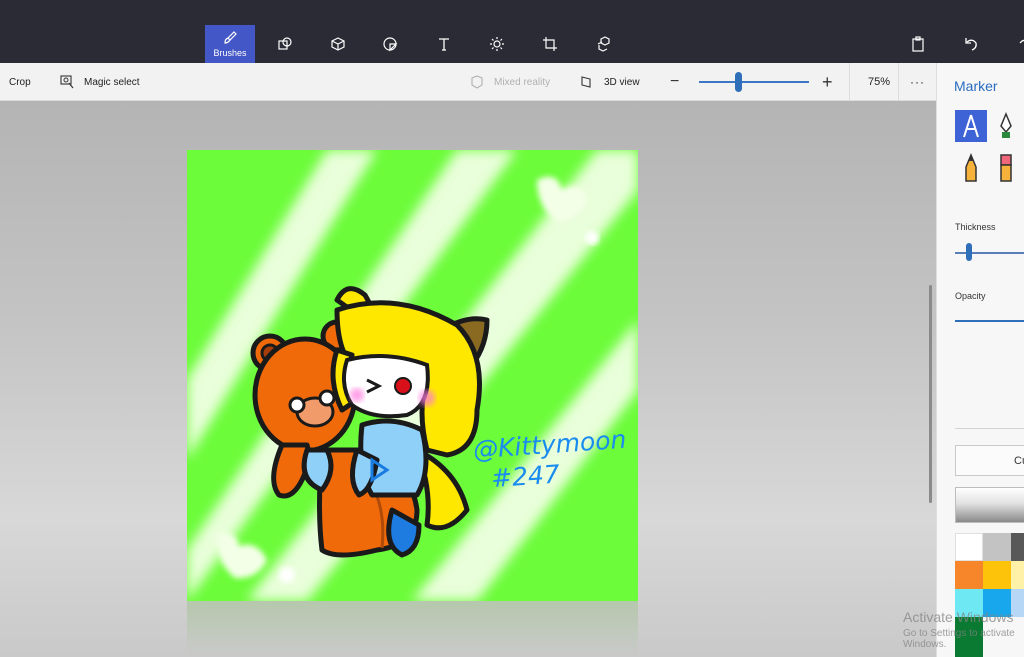 The height and width of the screenshot is (657, 1024). I want to click on calligraphy-pen-icon, so click(1006, 125).